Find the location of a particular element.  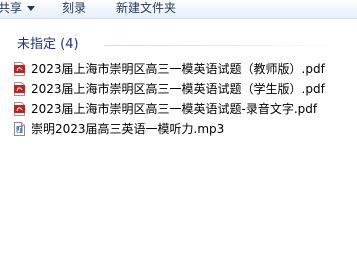

file-name: 崇明2023届高三英语一模听力.mp3 is located at coordinates (128, 129).